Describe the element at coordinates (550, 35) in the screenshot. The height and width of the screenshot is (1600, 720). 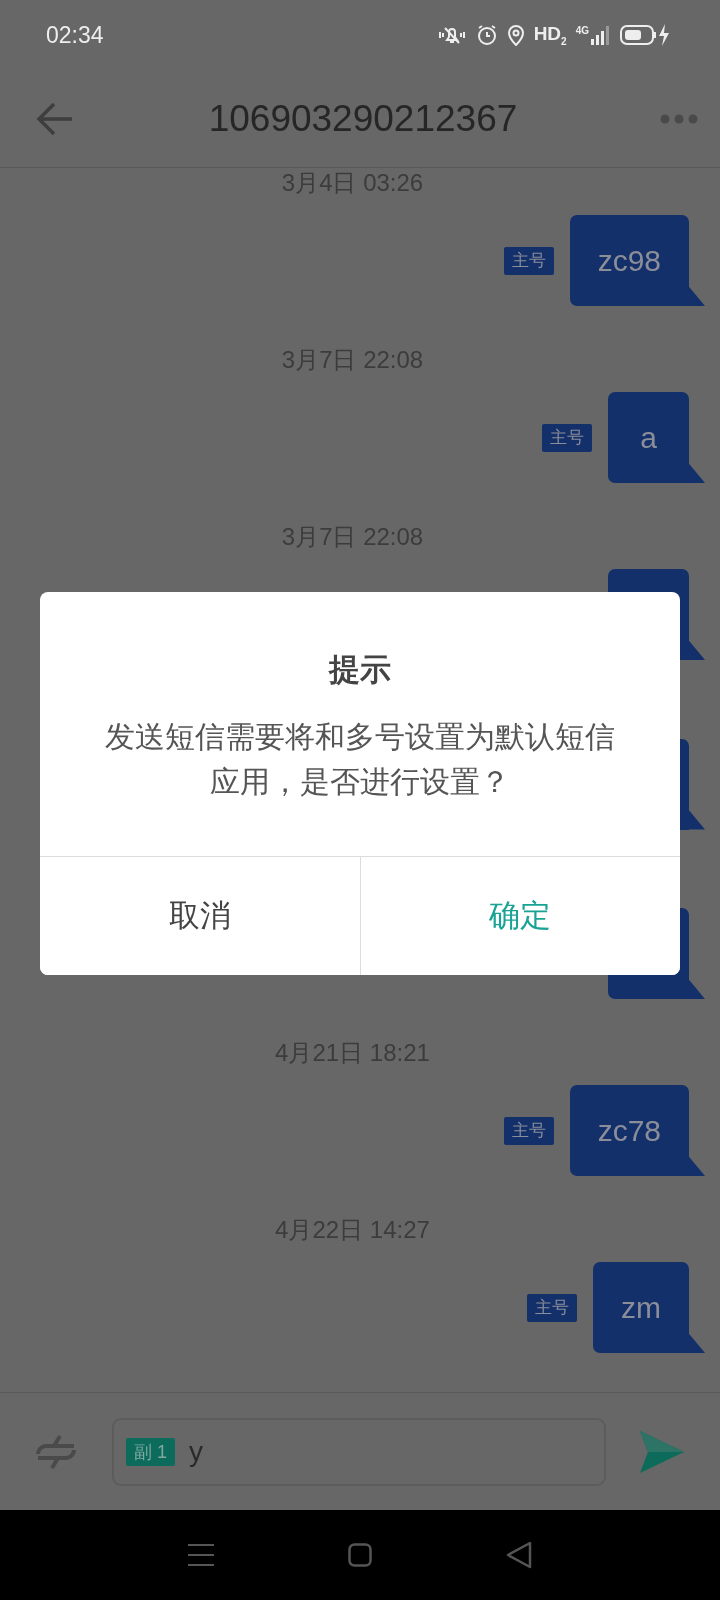
I see `hd-voice-label: HD$_{2}$` at that location.